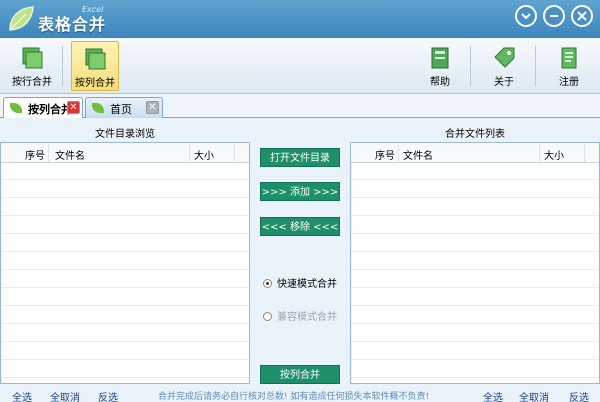 This screenshot has height=402, width=600. Describe the element at coordinates (125, 134) in the screenshot. I see `left-panel-title: 文件目录浏览` at that location.